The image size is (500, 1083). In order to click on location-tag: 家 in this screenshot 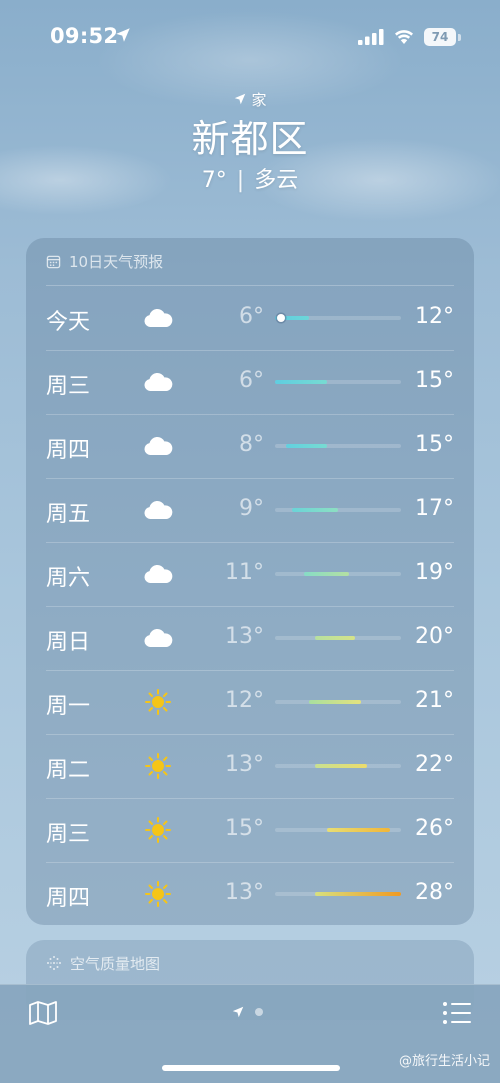, I will do `click(250, 99)`.